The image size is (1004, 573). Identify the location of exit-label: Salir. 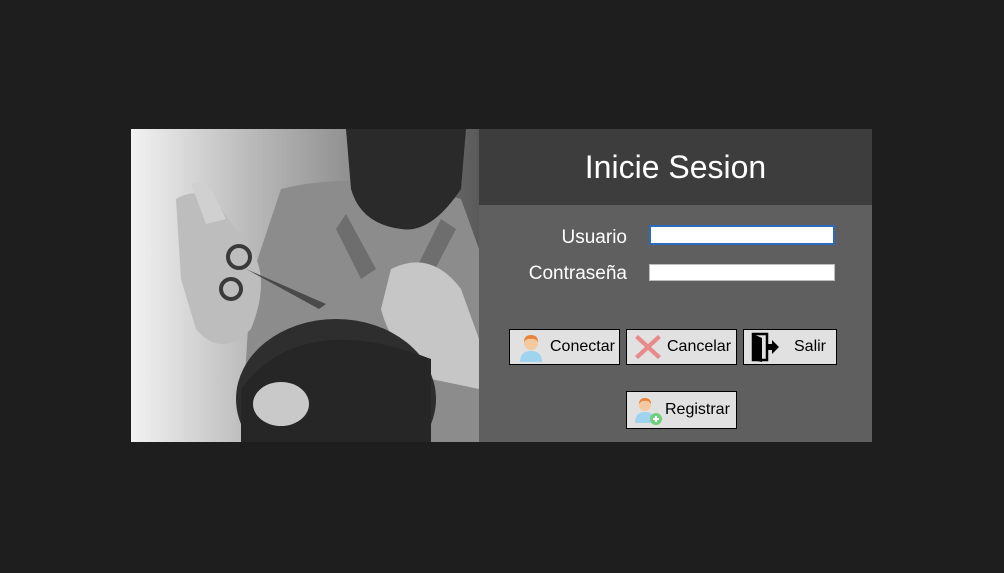
(810, 346).